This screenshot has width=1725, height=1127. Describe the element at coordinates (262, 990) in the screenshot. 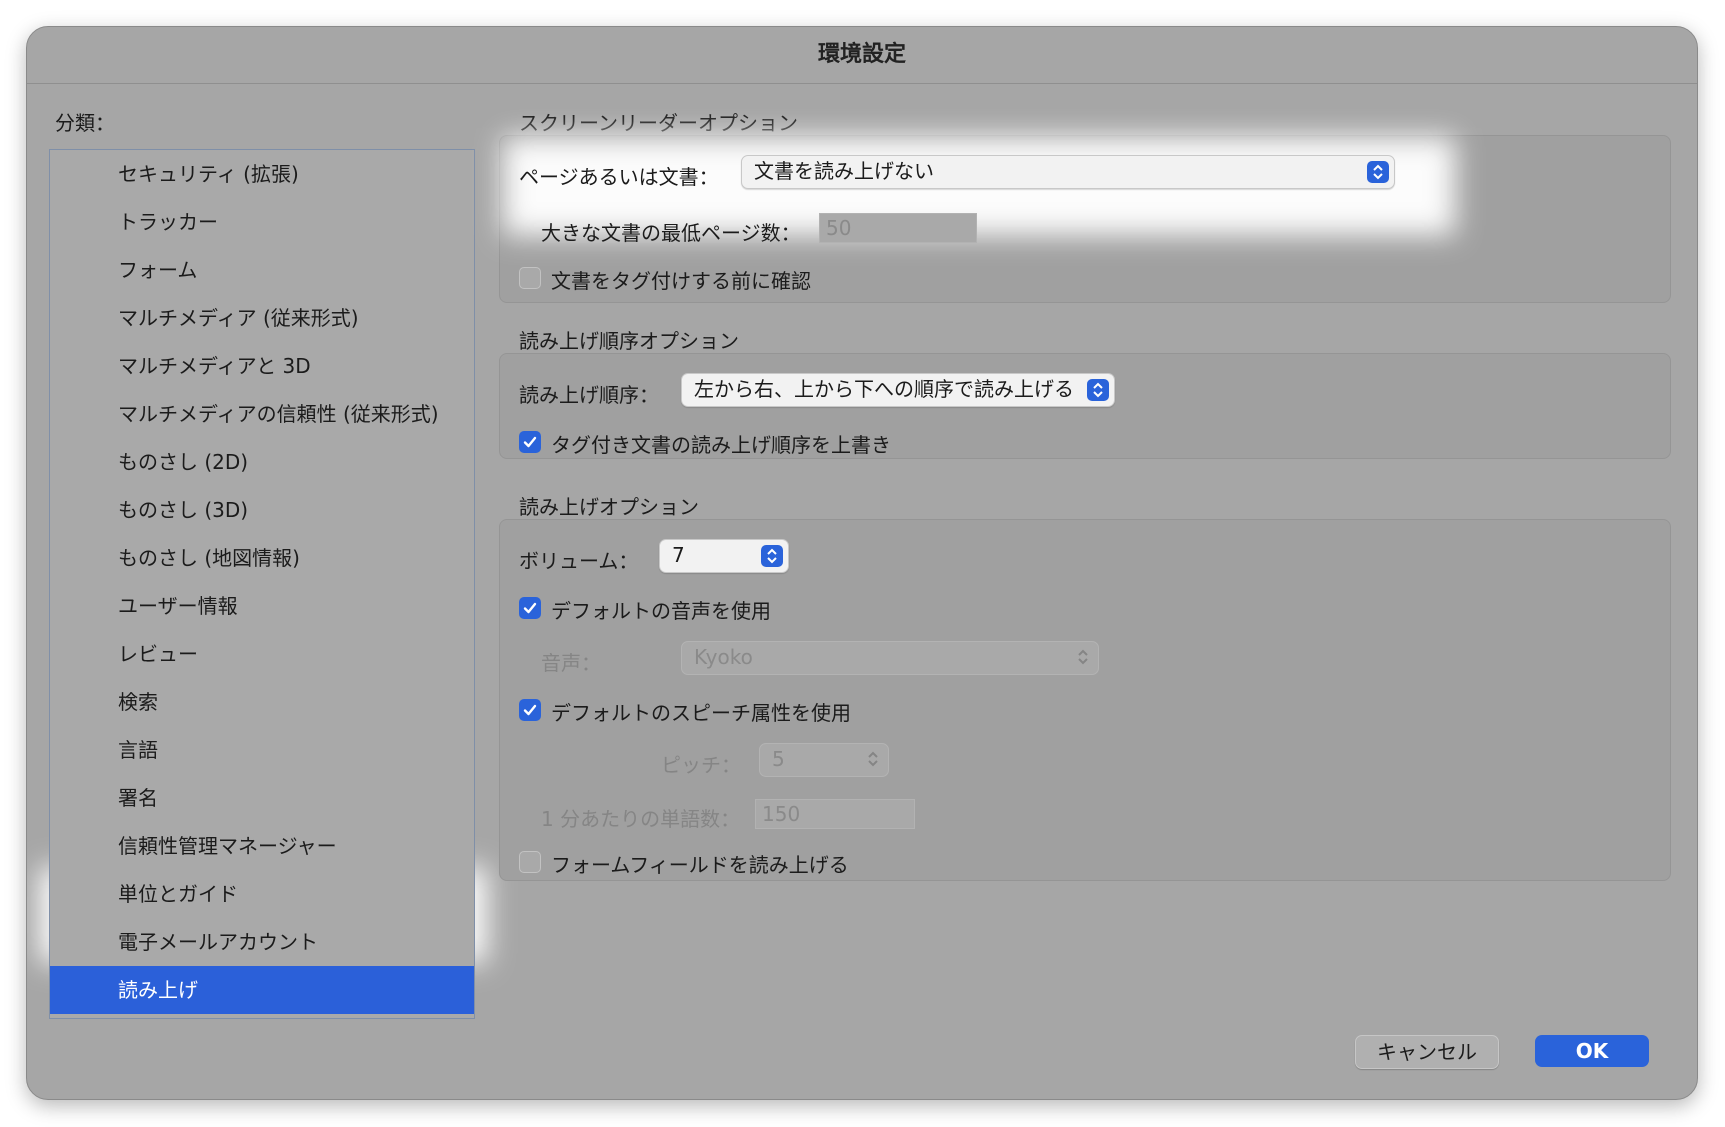

I see `category-item-selected: 読み上げ` at that location.